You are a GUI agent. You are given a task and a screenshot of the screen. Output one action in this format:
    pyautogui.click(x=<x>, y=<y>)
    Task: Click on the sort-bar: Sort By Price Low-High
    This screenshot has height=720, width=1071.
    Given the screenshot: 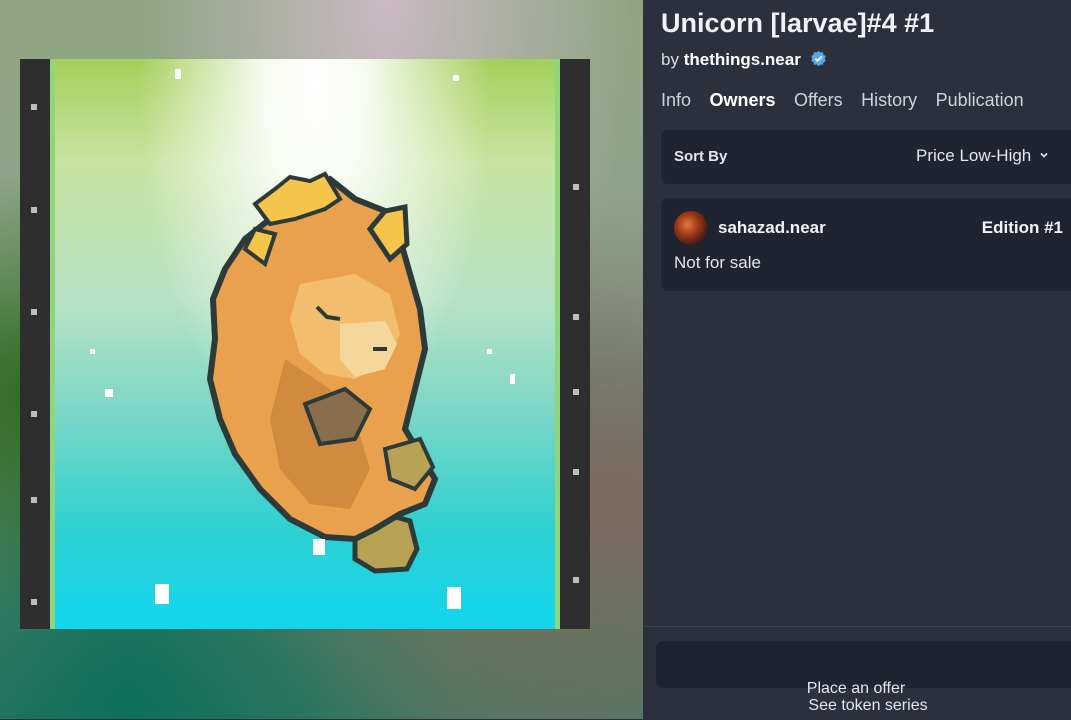 What is the action you would take?
    pyautogui.click(x=866, y=157)
    